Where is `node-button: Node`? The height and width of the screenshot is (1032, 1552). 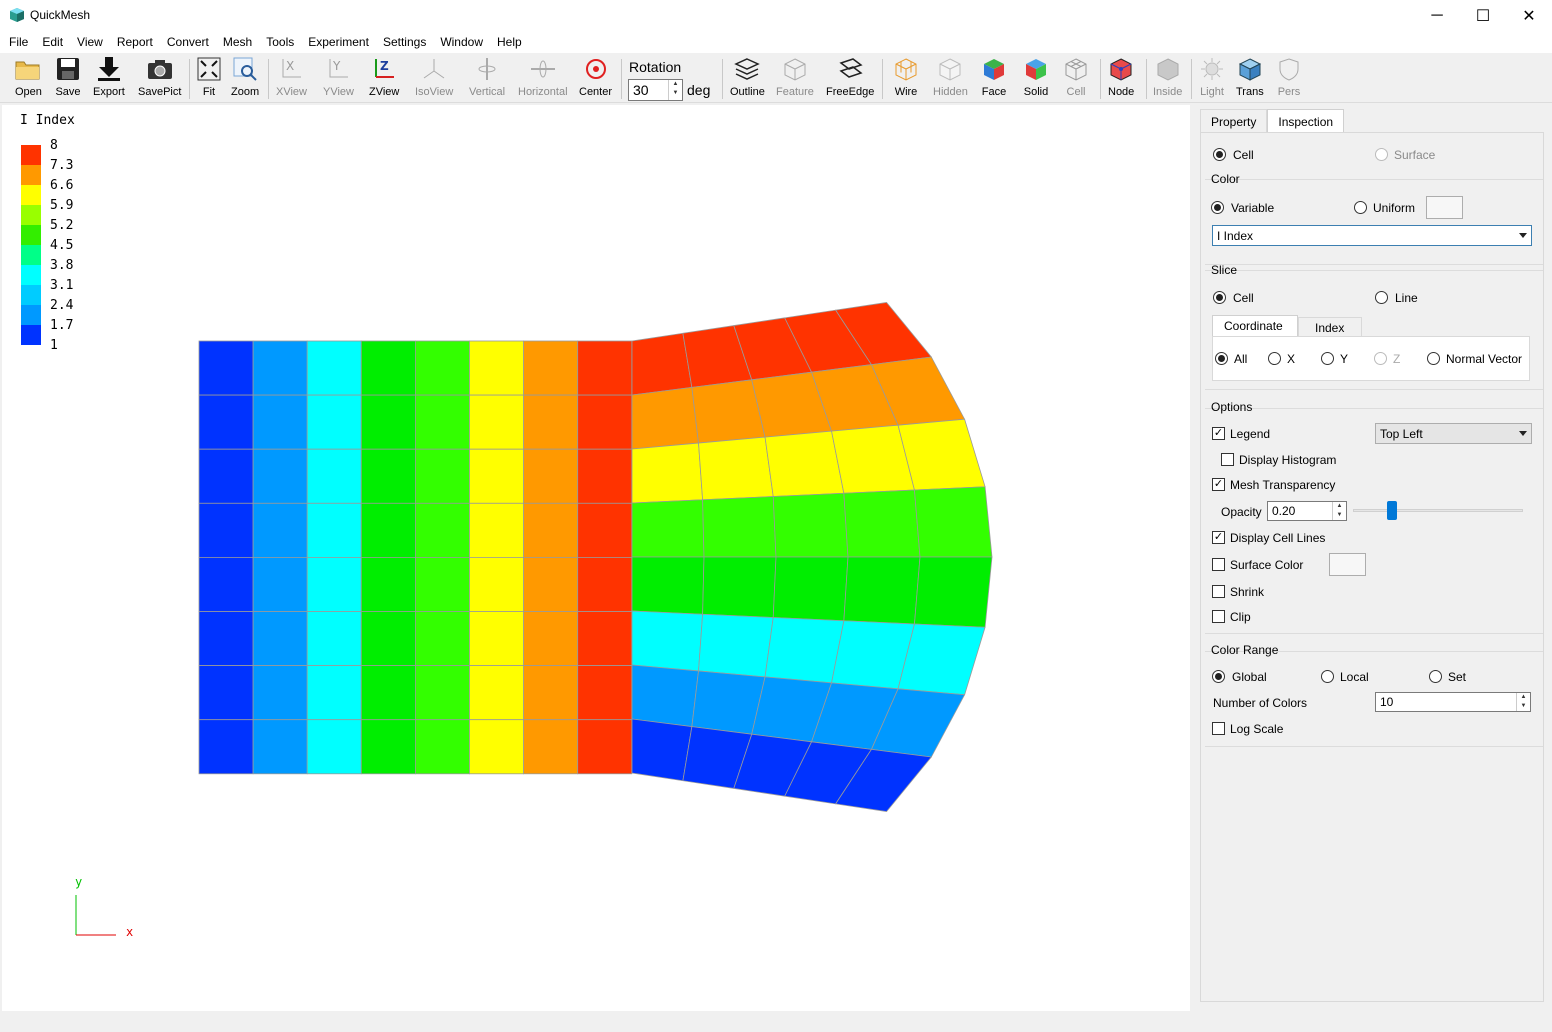 node-button: Node is located at coordinates (1121, 78).